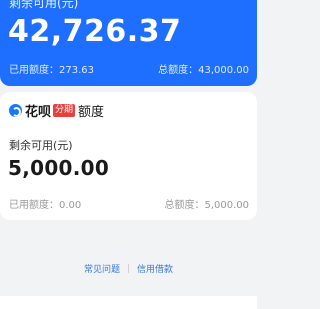 Image resolution: width=320 pixels, height=309 pixels. Describe the element at coordinates (59, 168) in the screenshot. I see `huabei-remaining-amount: 5,000.00` at that location.